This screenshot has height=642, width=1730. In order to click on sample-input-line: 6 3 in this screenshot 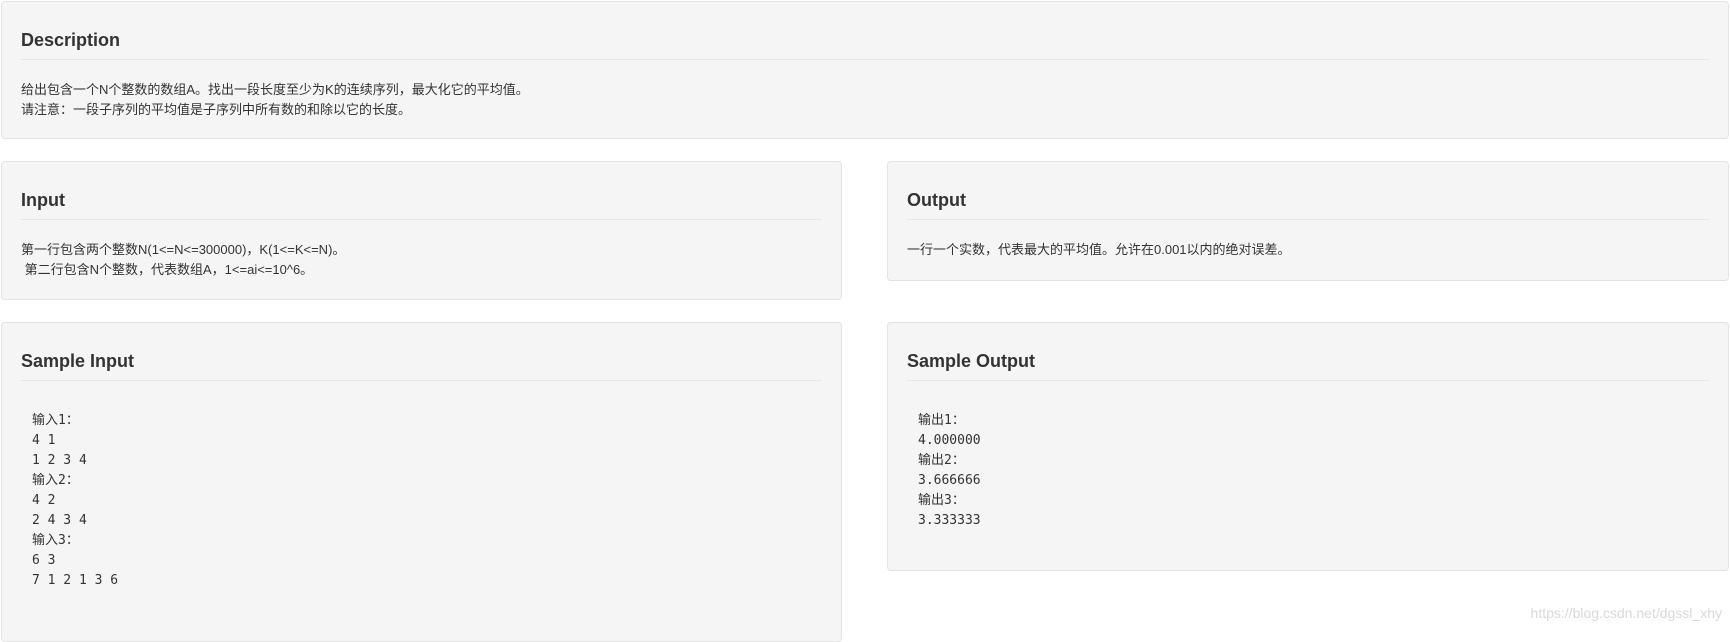, I will do `click(44, 560)`.